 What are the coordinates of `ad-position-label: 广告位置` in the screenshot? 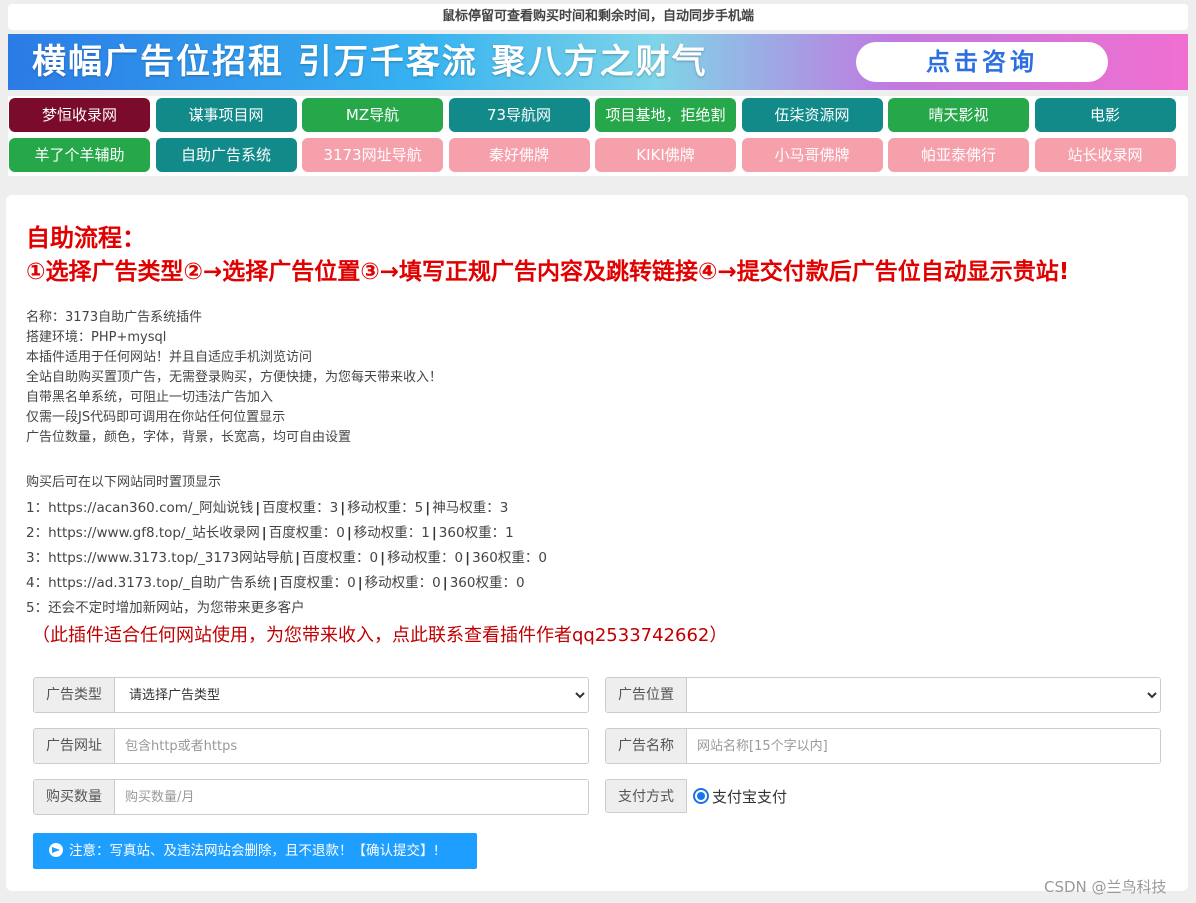 It's located at (646, 695).